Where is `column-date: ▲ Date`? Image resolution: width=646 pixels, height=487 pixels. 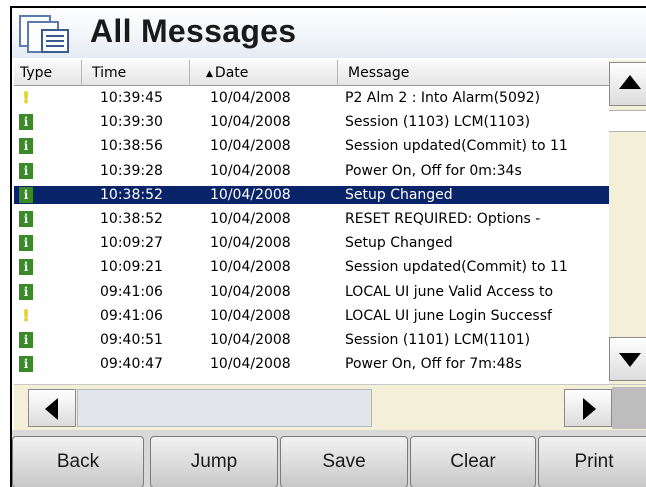
column-date: ▲ Date is located at coordinates (264, 73).